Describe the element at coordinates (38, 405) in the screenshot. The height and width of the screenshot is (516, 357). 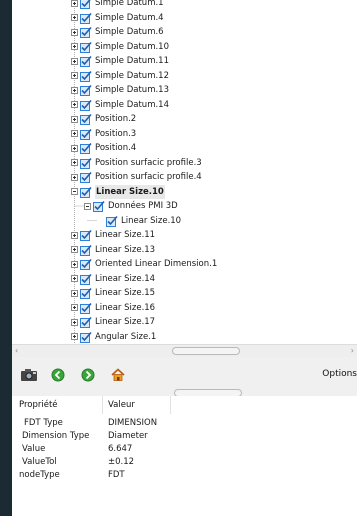
I see `header-property: Propriété` at that location.